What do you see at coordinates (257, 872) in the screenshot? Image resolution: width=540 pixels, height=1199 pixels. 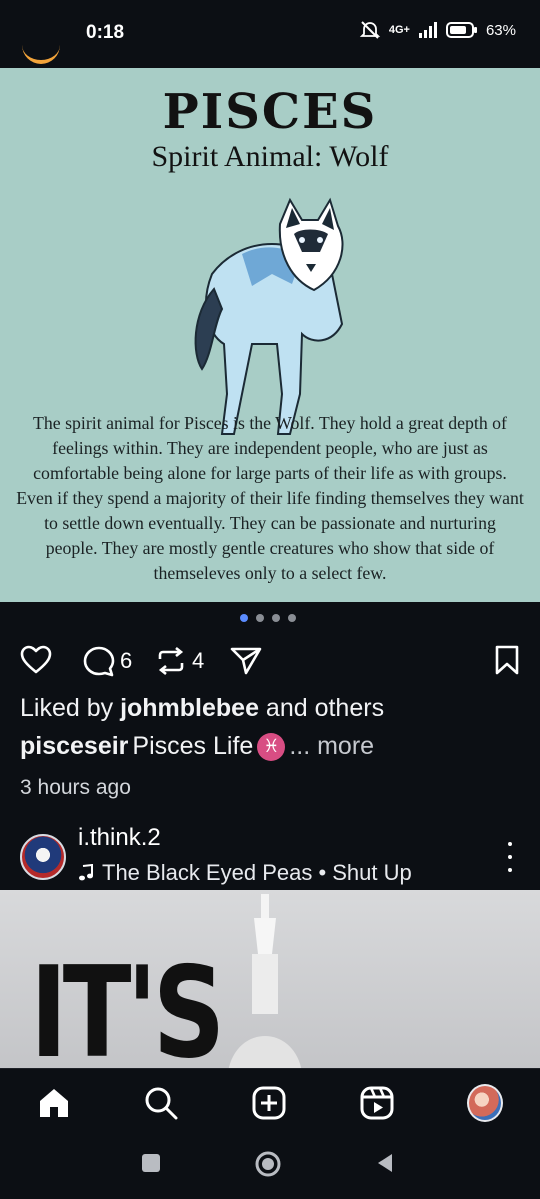 I see `next-post-audio-text: The Black Eyed Peas • Shut Up` at bounding box center [257, 872].